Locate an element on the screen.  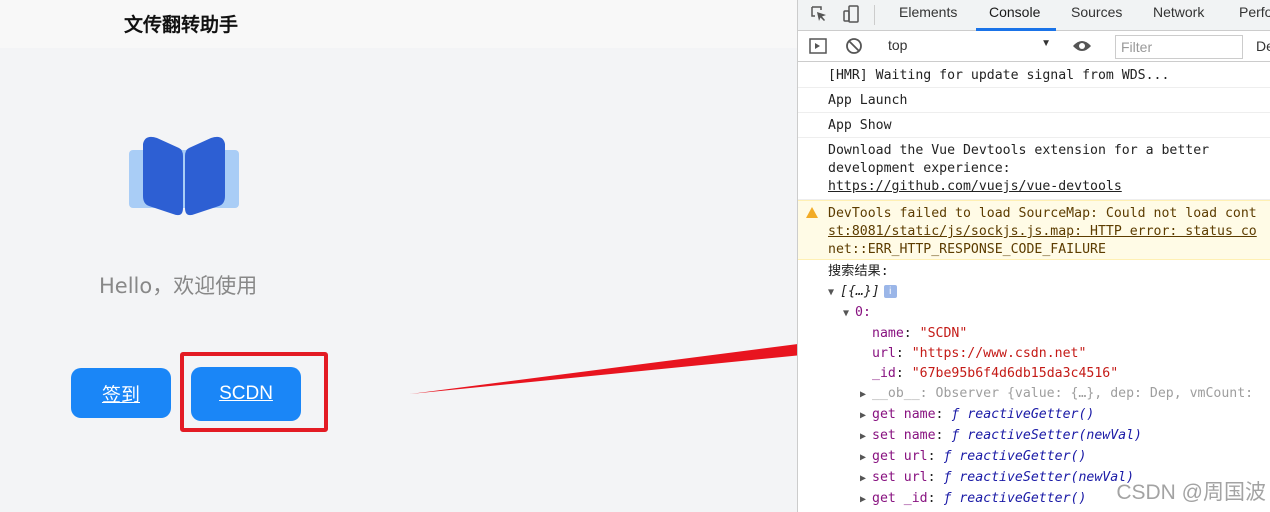
prop-key: _id is located at coordinates (884, 373).